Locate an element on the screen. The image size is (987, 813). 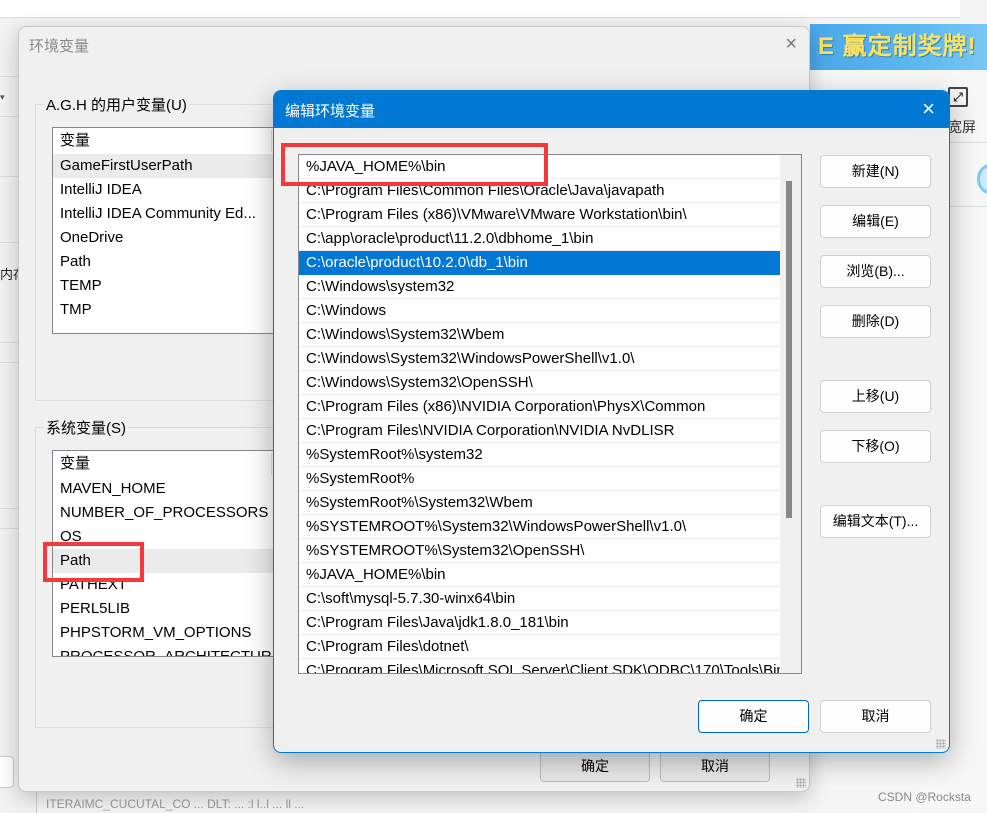
system-variables-legend: 系统变量(S) is located at coordinates (86, 427).